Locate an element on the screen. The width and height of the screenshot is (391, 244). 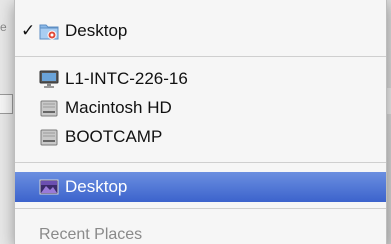
recent-places-header: Recent Places is located at coordinates (91, 234).